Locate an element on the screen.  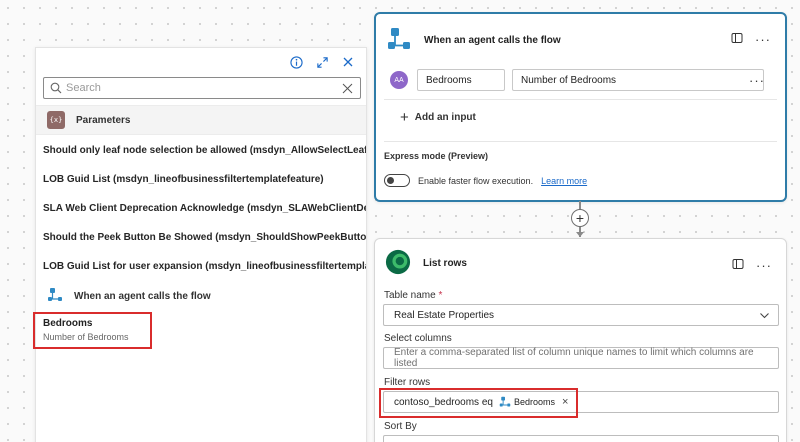
table-name-label: Table name * is located at coordinates (413, 295).